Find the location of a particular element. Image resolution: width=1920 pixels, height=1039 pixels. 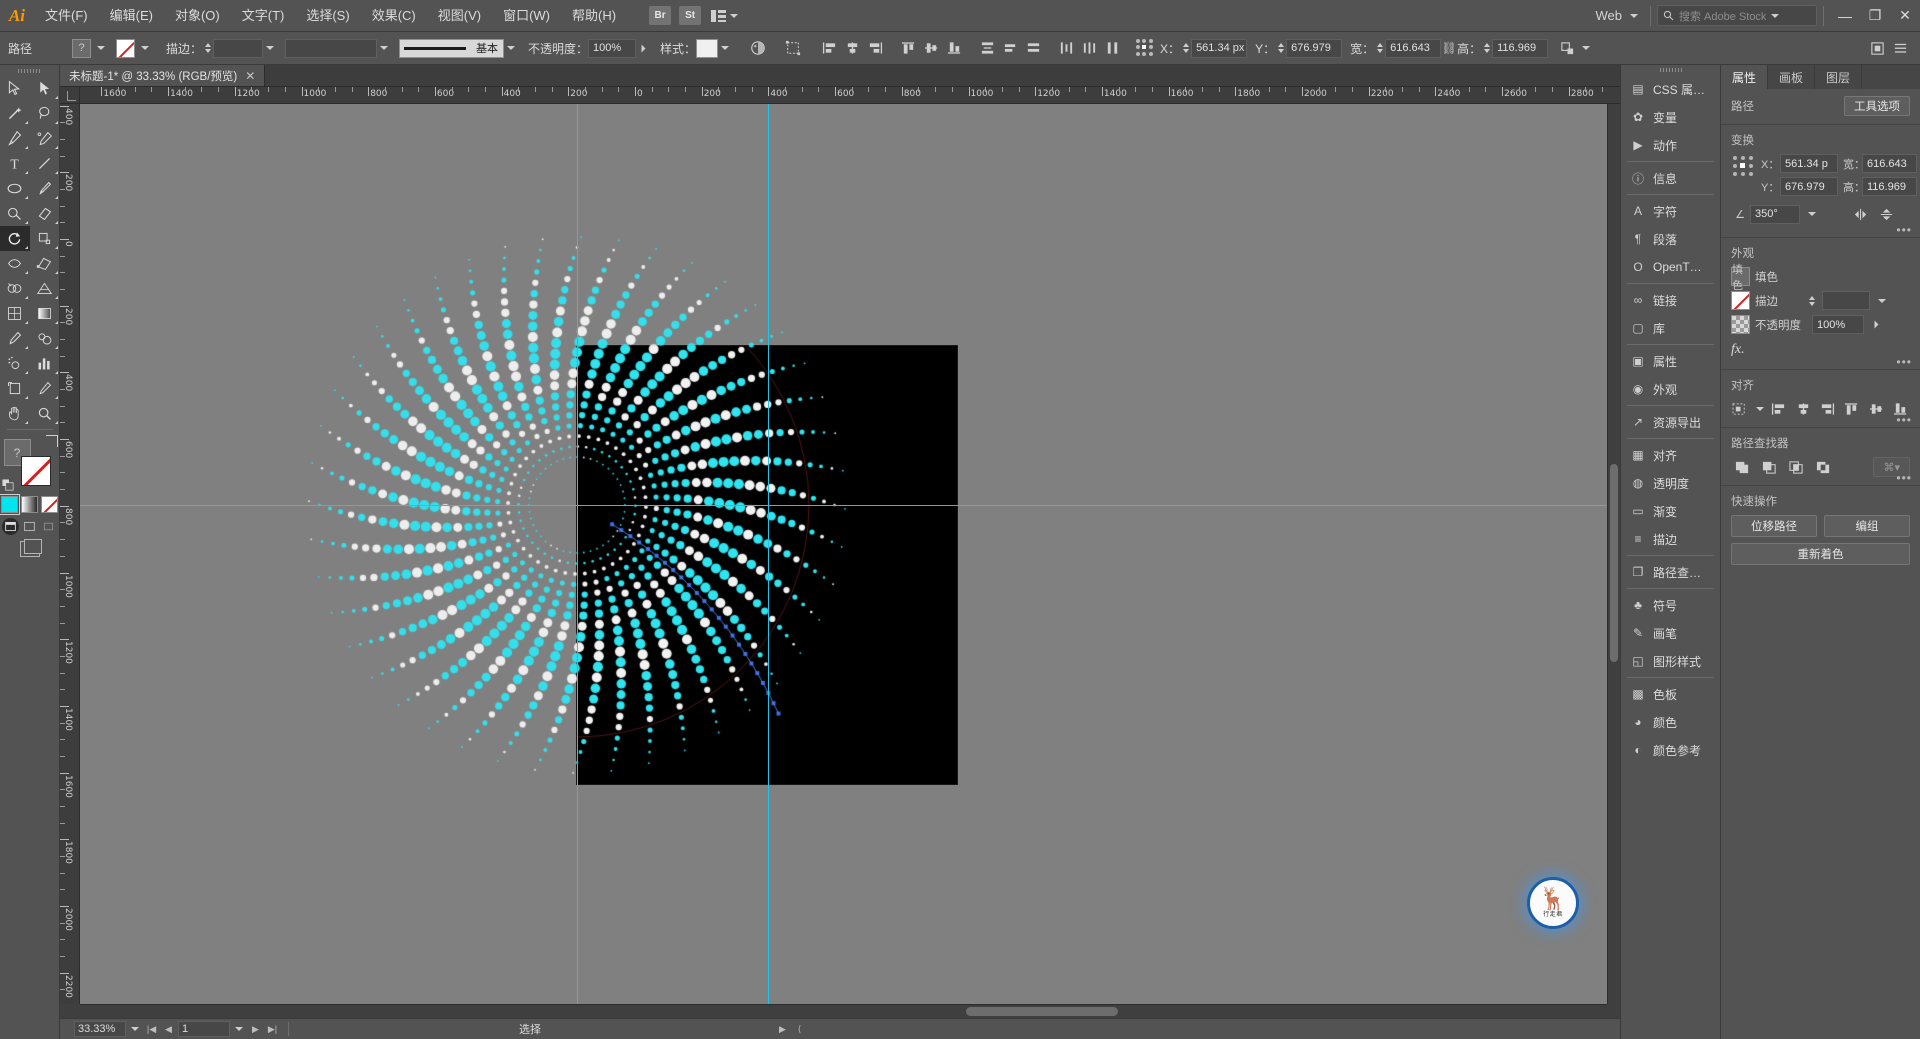

tool-slice is located at coordinates (45, 388).